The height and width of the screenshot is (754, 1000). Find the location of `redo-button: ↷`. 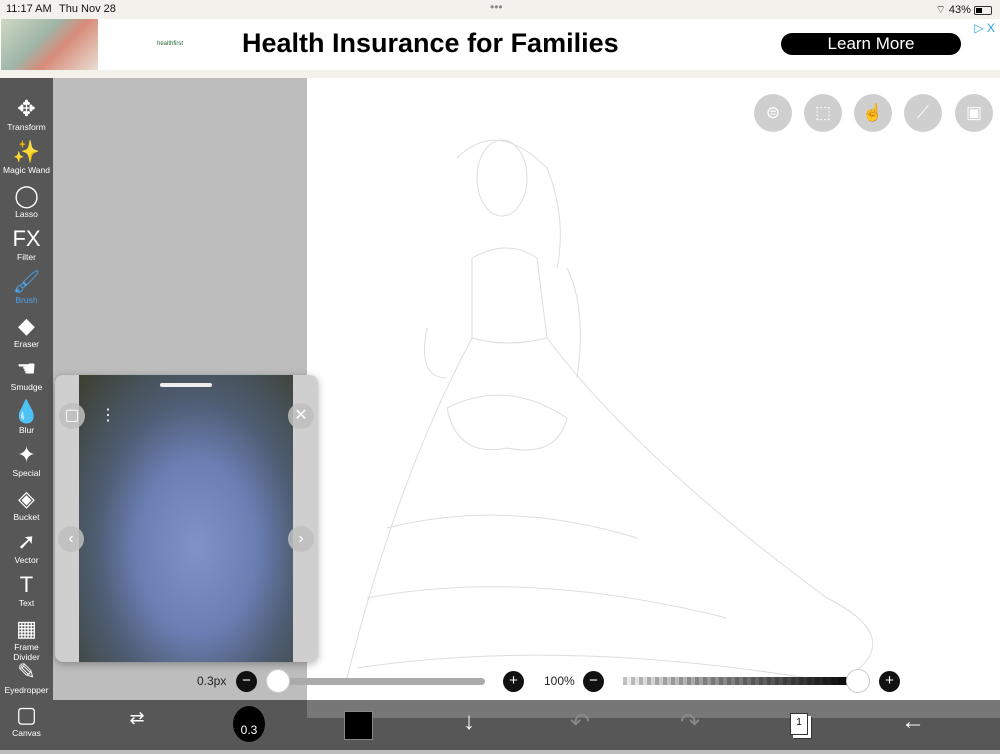

redo-button: ↷ is located at coordinates (690, 722).